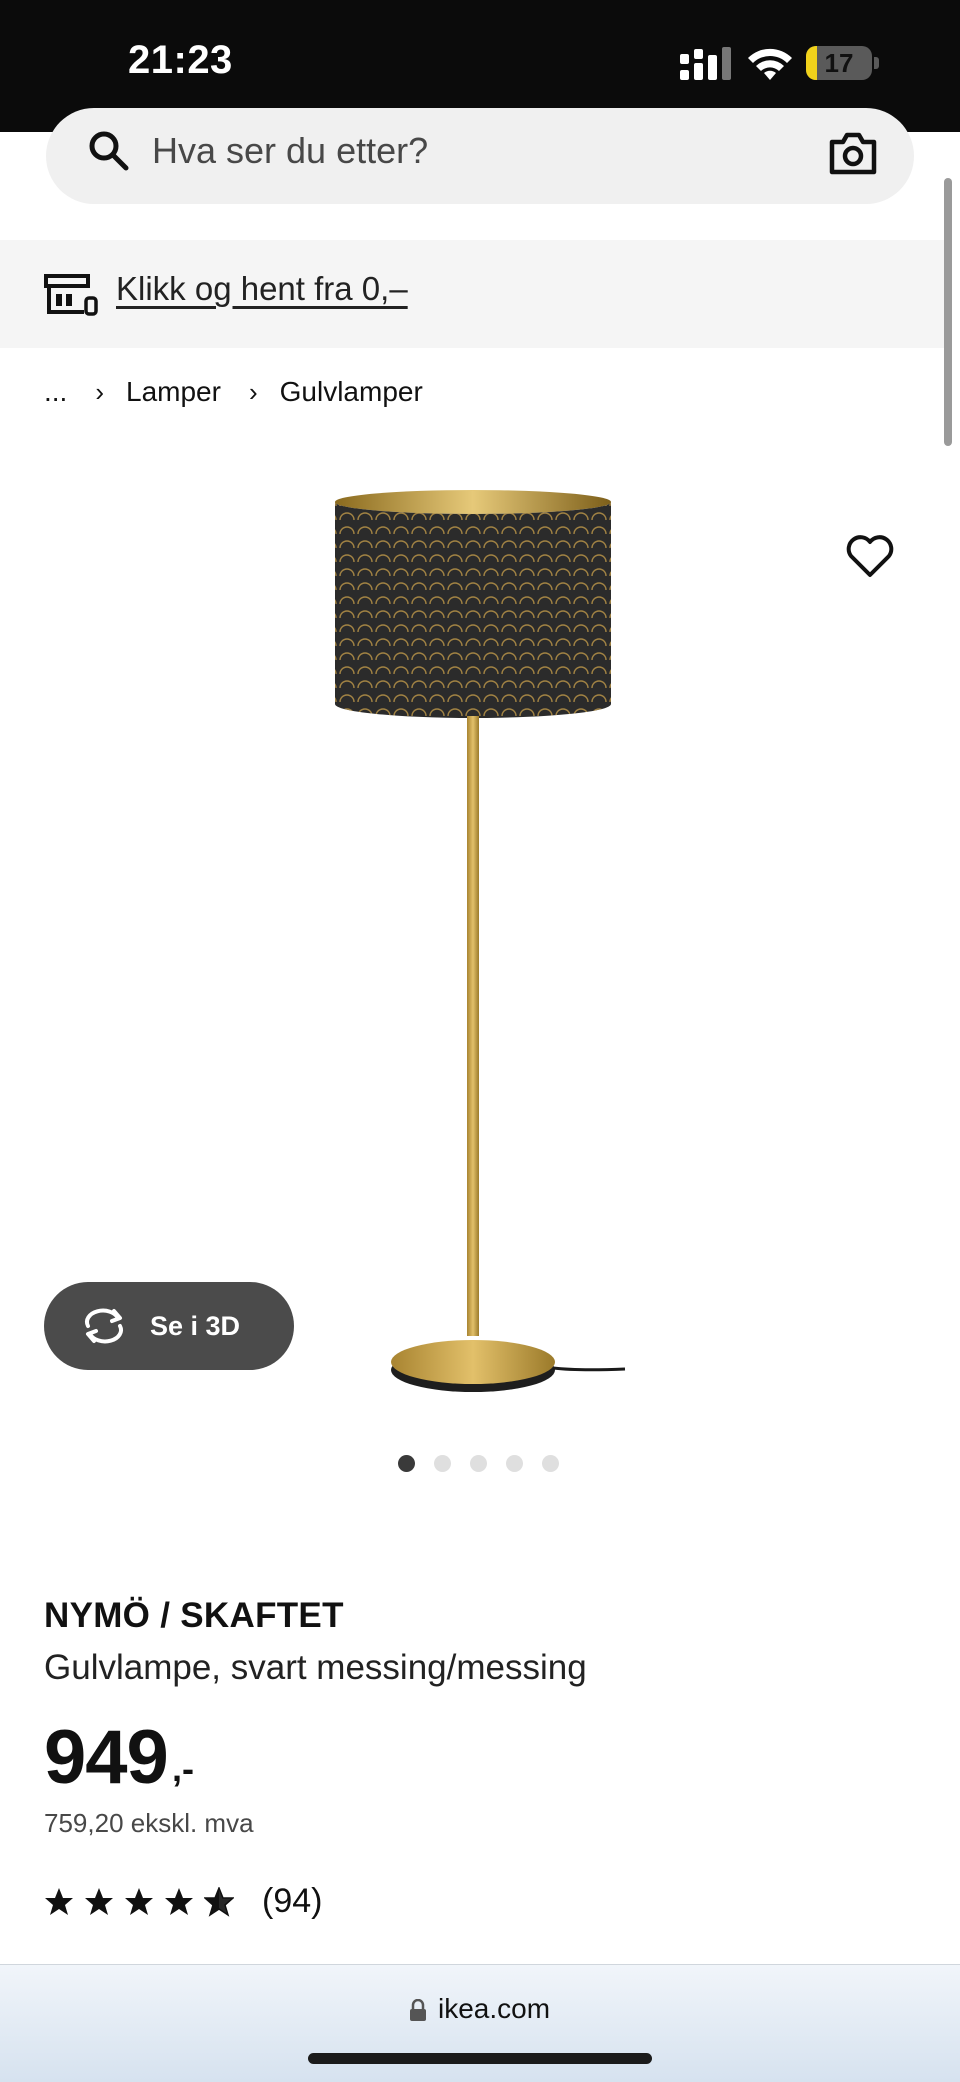  What do you see at coordinates (104, 1326) in the screenshot?
I see `rotate-3d-icon` at bounding box center [104, 1326].